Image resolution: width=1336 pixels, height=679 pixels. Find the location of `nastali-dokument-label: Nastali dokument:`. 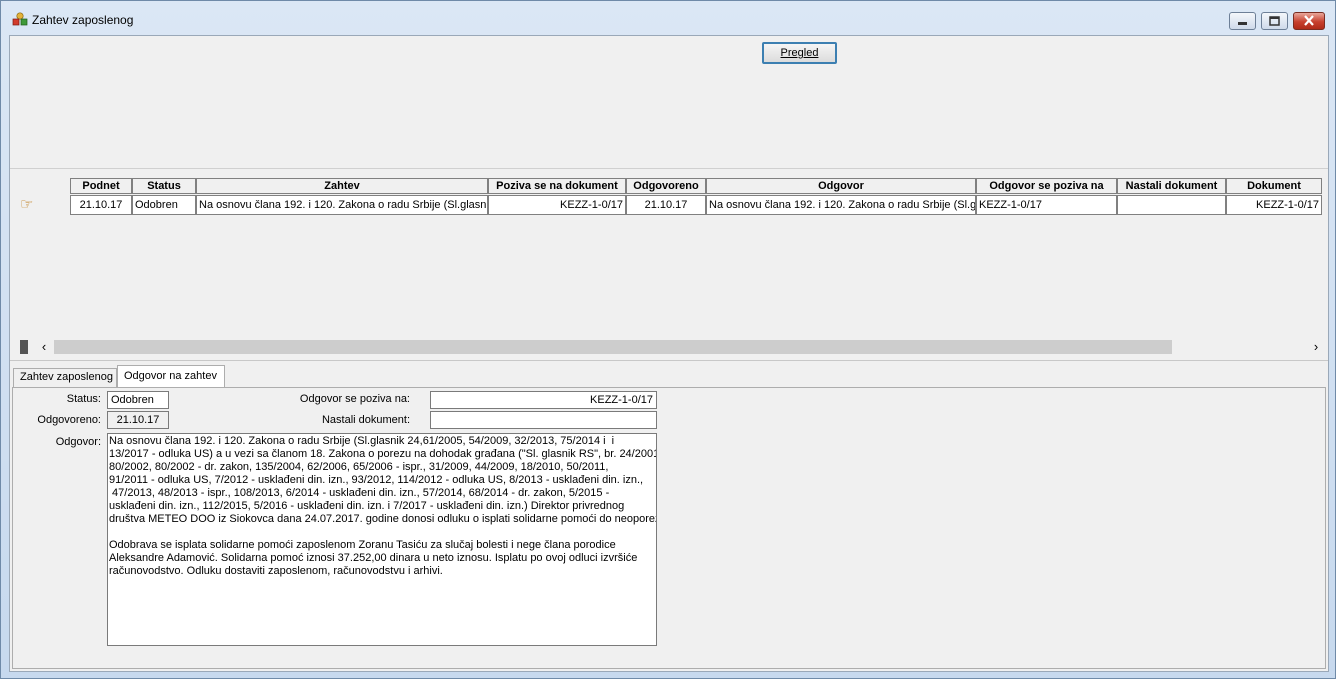

nastali-dokument-label: Nastali dokument: is located at coordinates (365, 420).